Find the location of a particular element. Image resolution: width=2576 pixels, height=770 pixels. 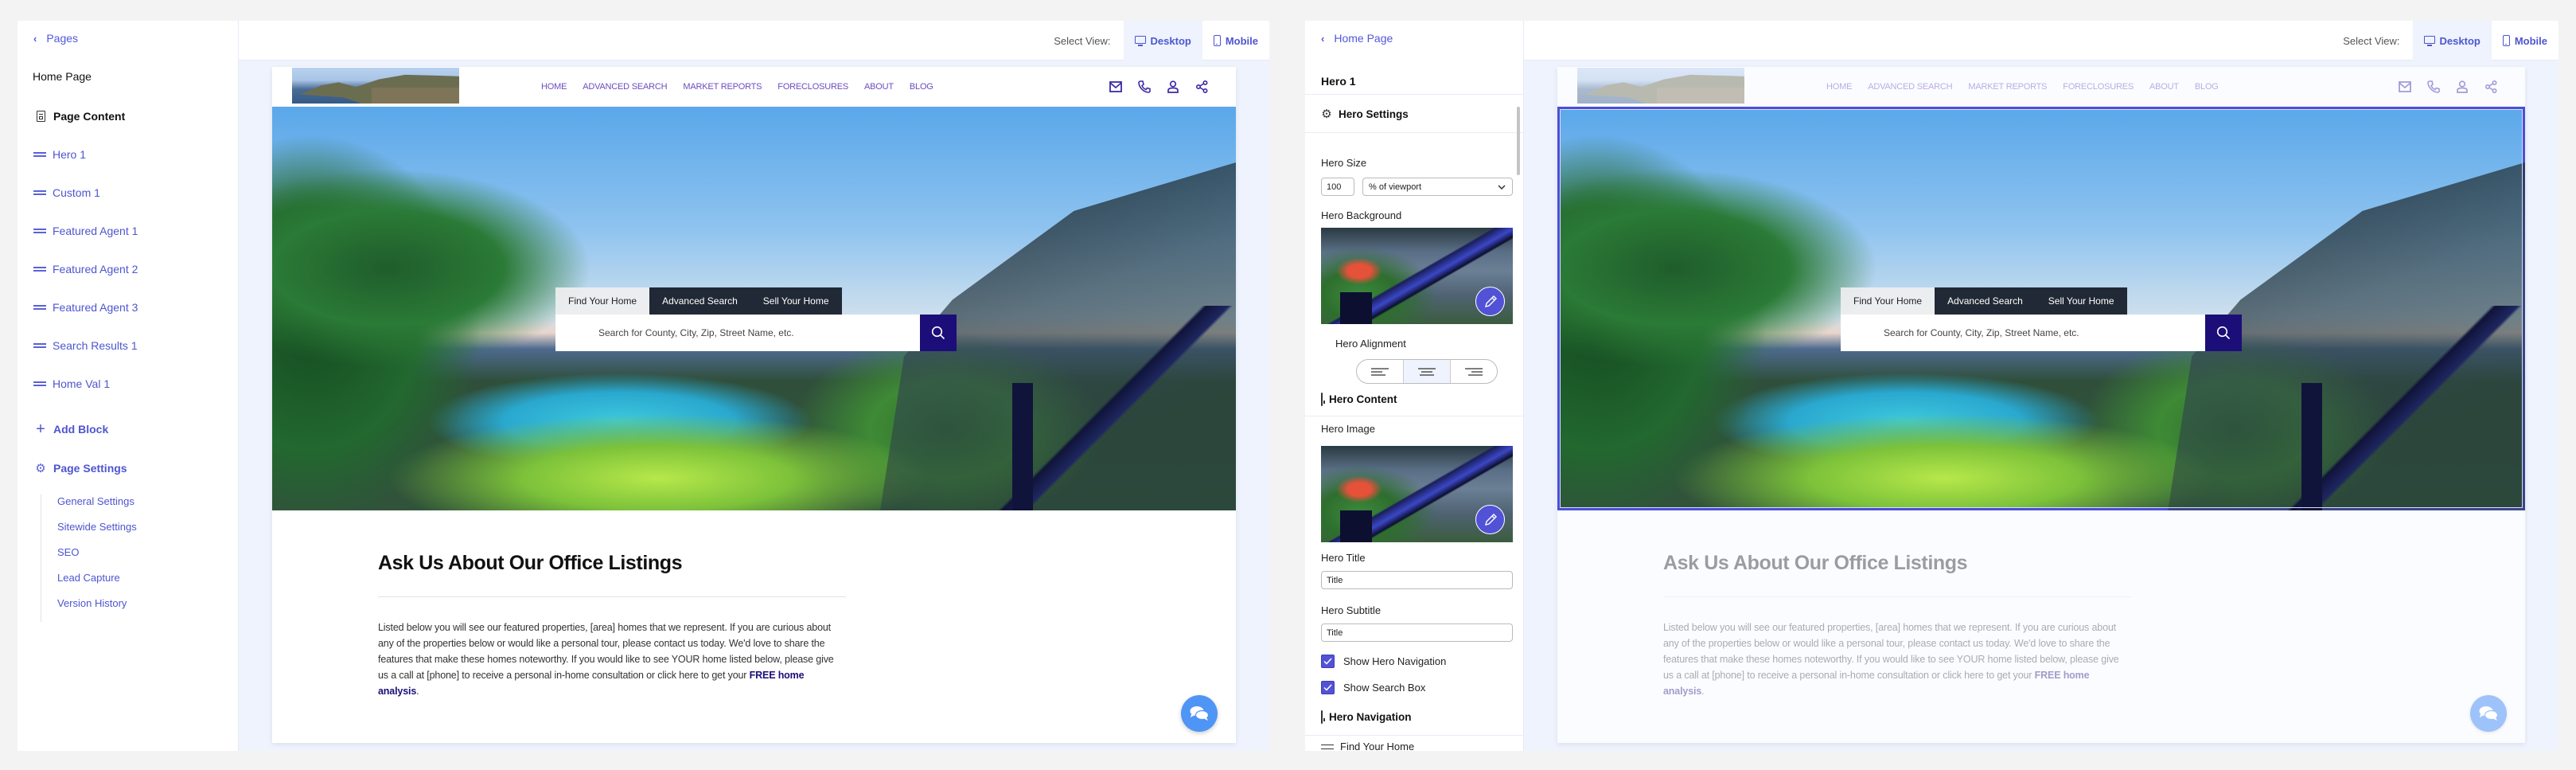

plus-icon: + is located at coordinates (40, 429).